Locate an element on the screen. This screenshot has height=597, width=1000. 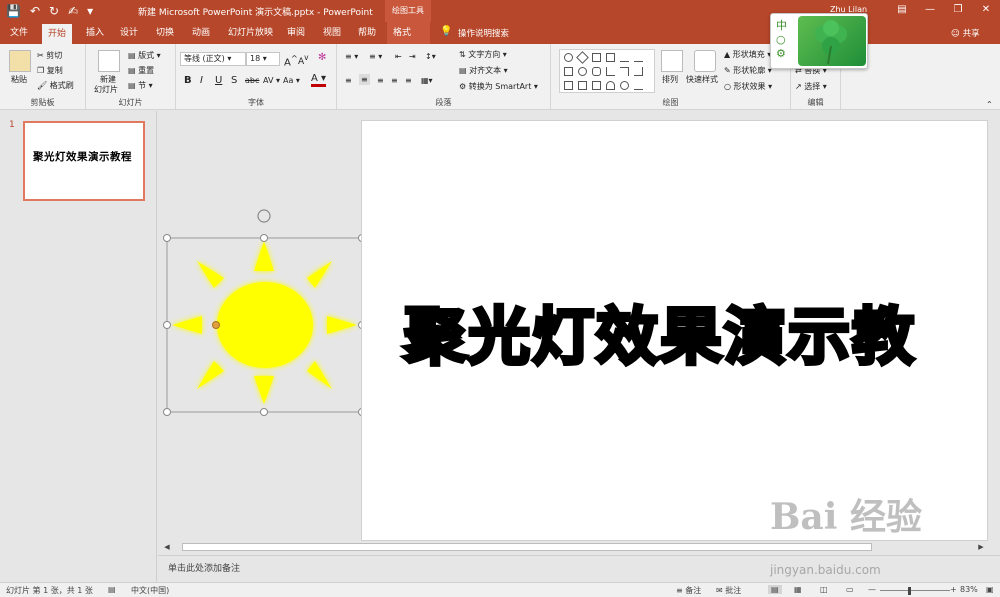
shape-curve-icon is located at coordinates (624, 85).